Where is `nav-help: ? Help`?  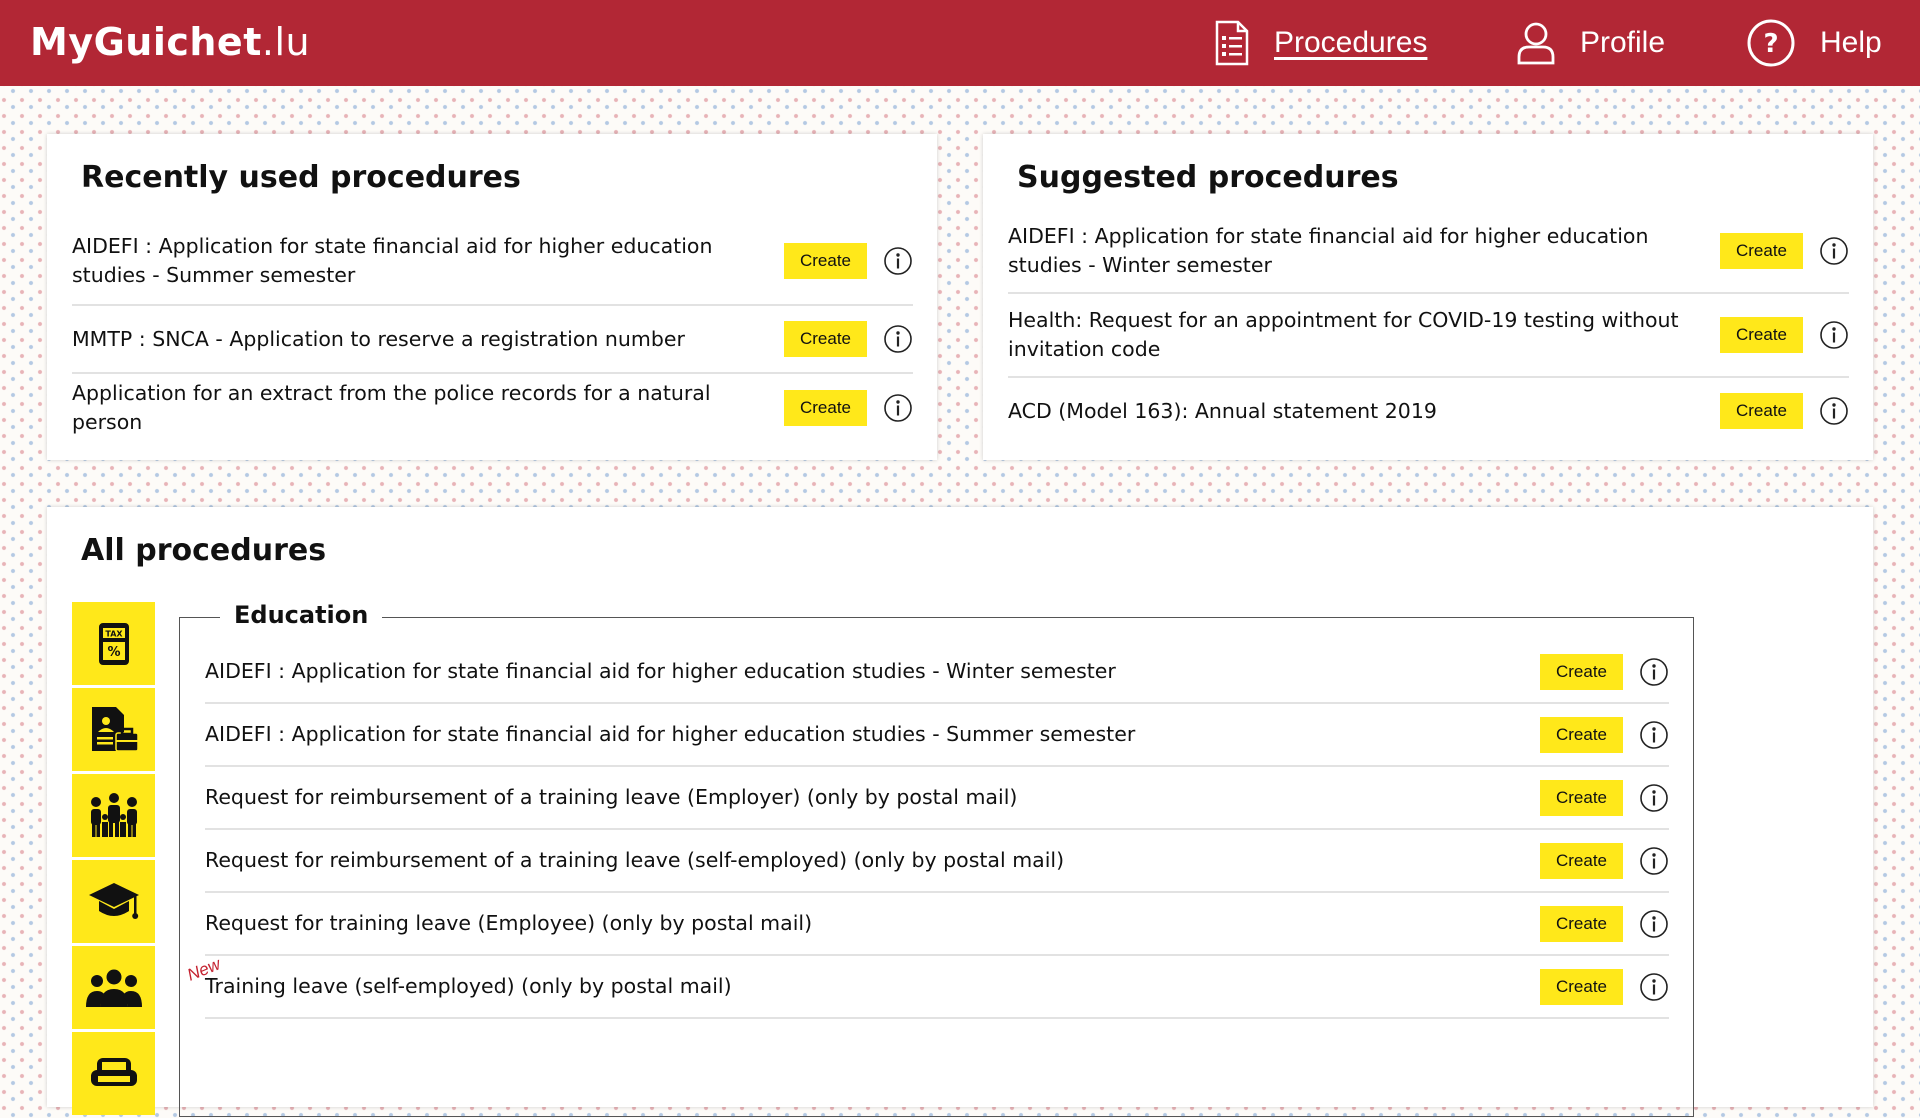
nav-help: ? Help is located at coordinates (1814, 43).